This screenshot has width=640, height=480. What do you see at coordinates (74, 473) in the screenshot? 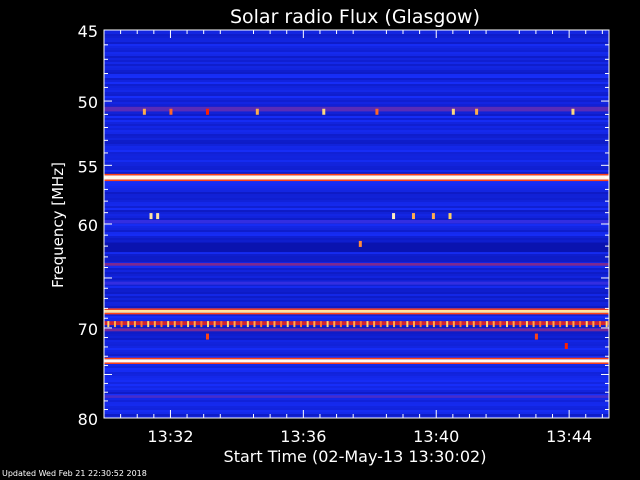
I see `updated-timestamp: Updated Wed Feb 21 22:30:52 2018` at bounding box center [74, 473].